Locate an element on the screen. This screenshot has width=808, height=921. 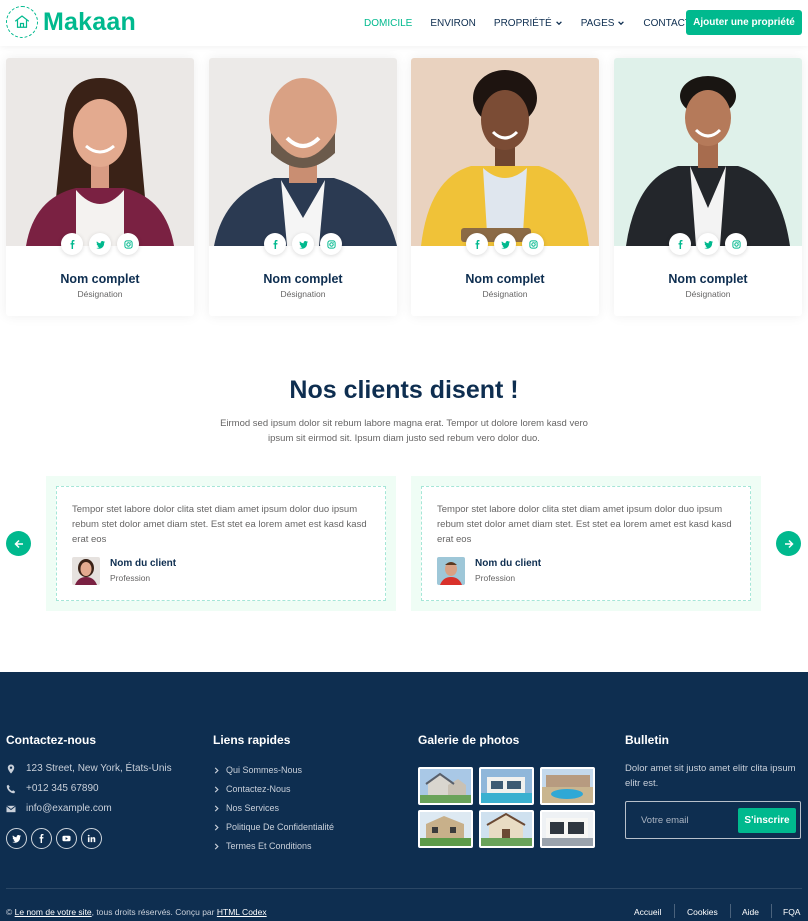
house-icon is located at coordinates (22, 22).